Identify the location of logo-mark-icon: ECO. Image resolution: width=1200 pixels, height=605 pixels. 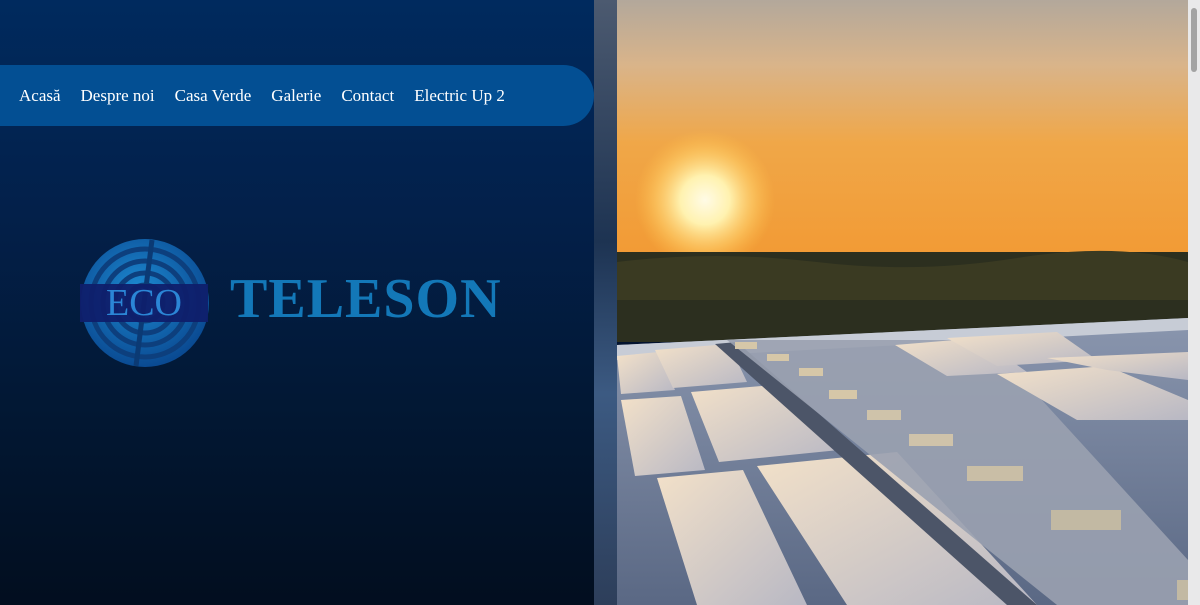
(144, 303).